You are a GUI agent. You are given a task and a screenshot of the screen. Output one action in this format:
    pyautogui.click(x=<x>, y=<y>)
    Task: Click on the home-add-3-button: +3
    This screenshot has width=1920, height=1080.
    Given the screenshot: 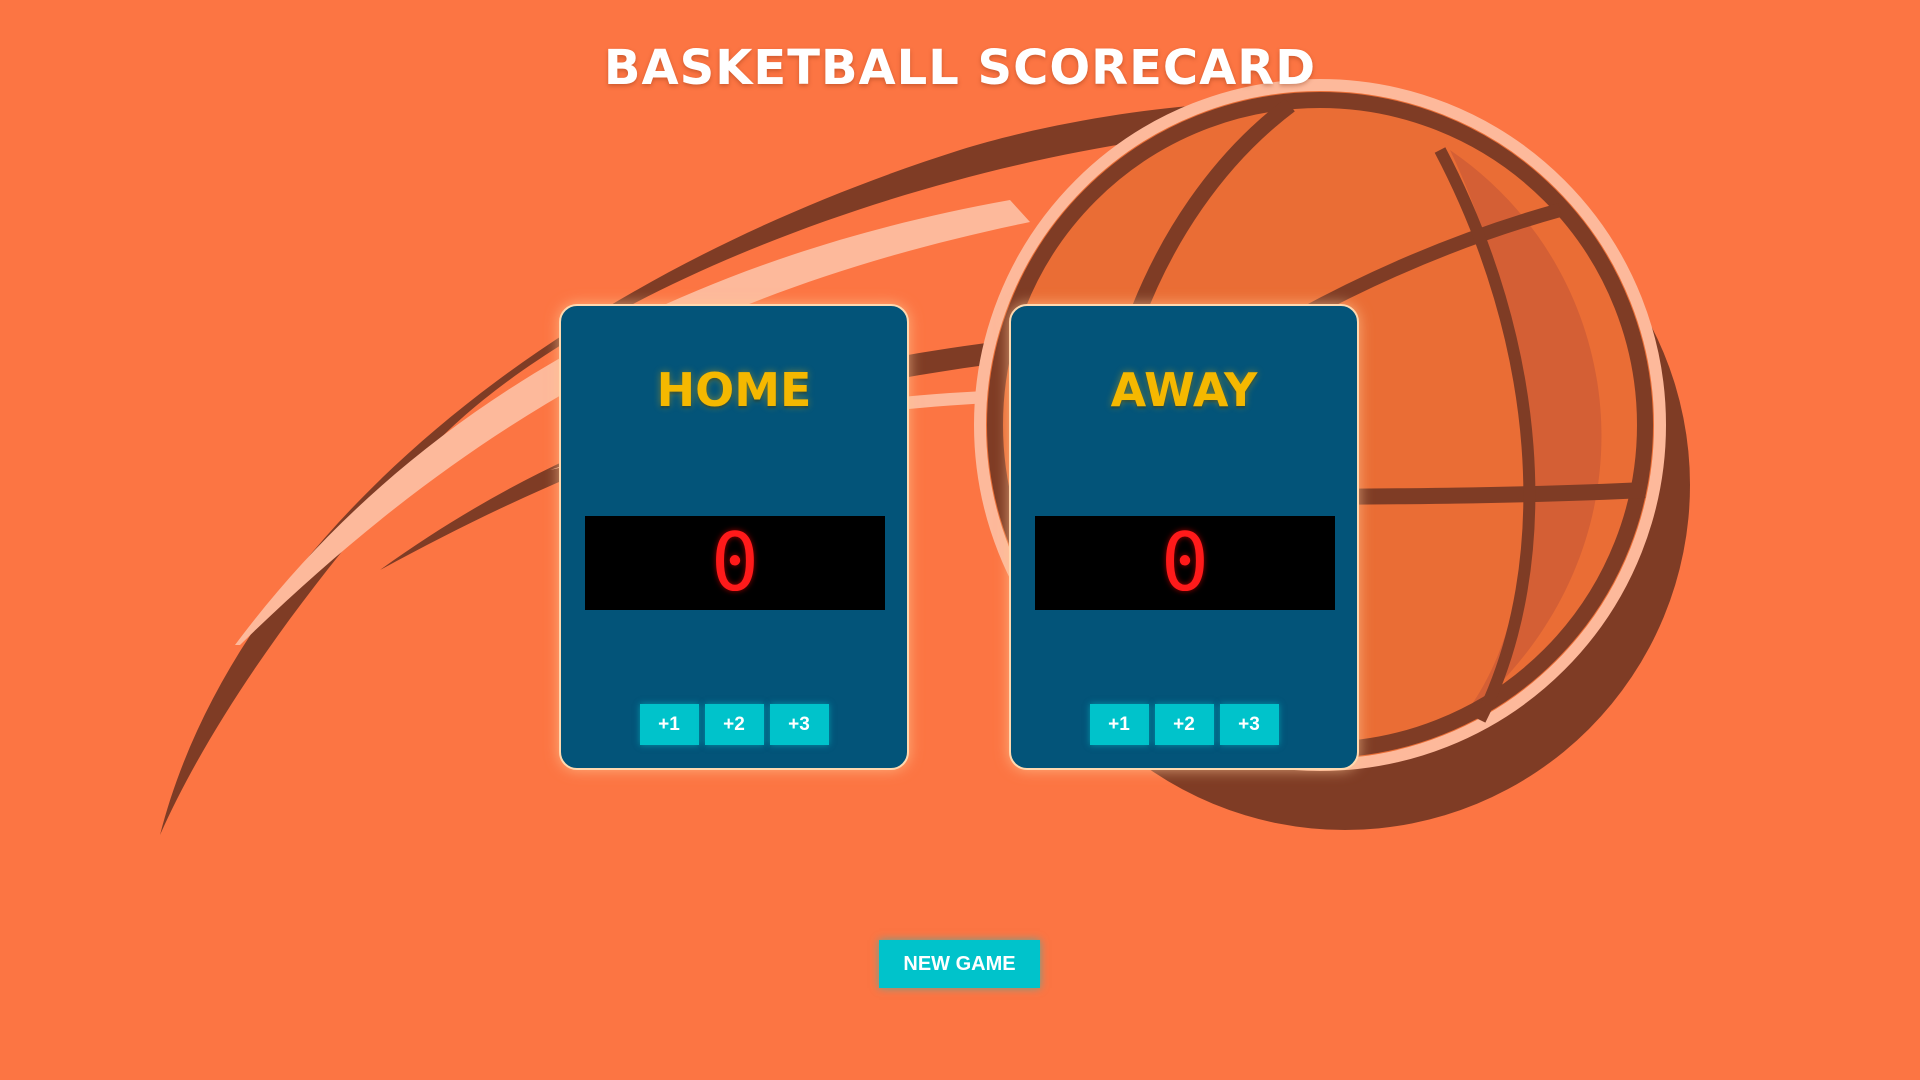 What is the action you would take?
    pyautogui.click(x=799, y=724)
    